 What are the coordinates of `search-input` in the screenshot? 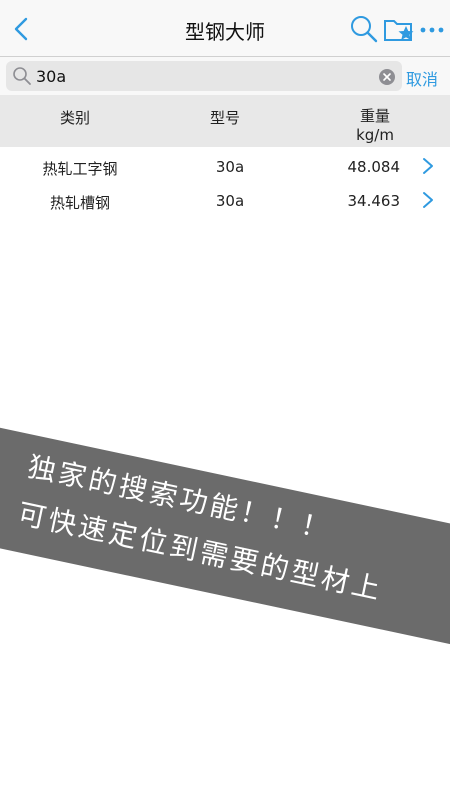 It's located at (201, 76).